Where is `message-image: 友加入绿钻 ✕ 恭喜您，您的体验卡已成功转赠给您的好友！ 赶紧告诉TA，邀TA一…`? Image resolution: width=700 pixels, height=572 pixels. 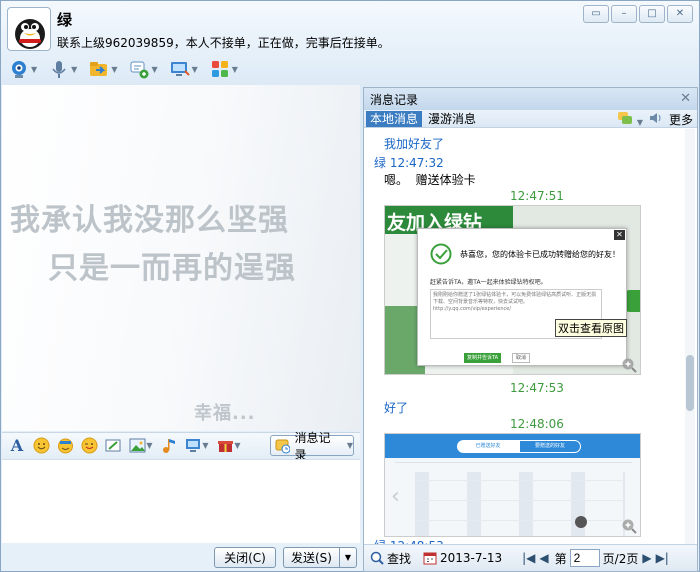
message-image: 友加入绿钻 ✕ 恭喜您，您的体验卡已成功转赠给您的好友！ 赶紧告诉TA，邀TA一… is located at coordinates (512, 290).